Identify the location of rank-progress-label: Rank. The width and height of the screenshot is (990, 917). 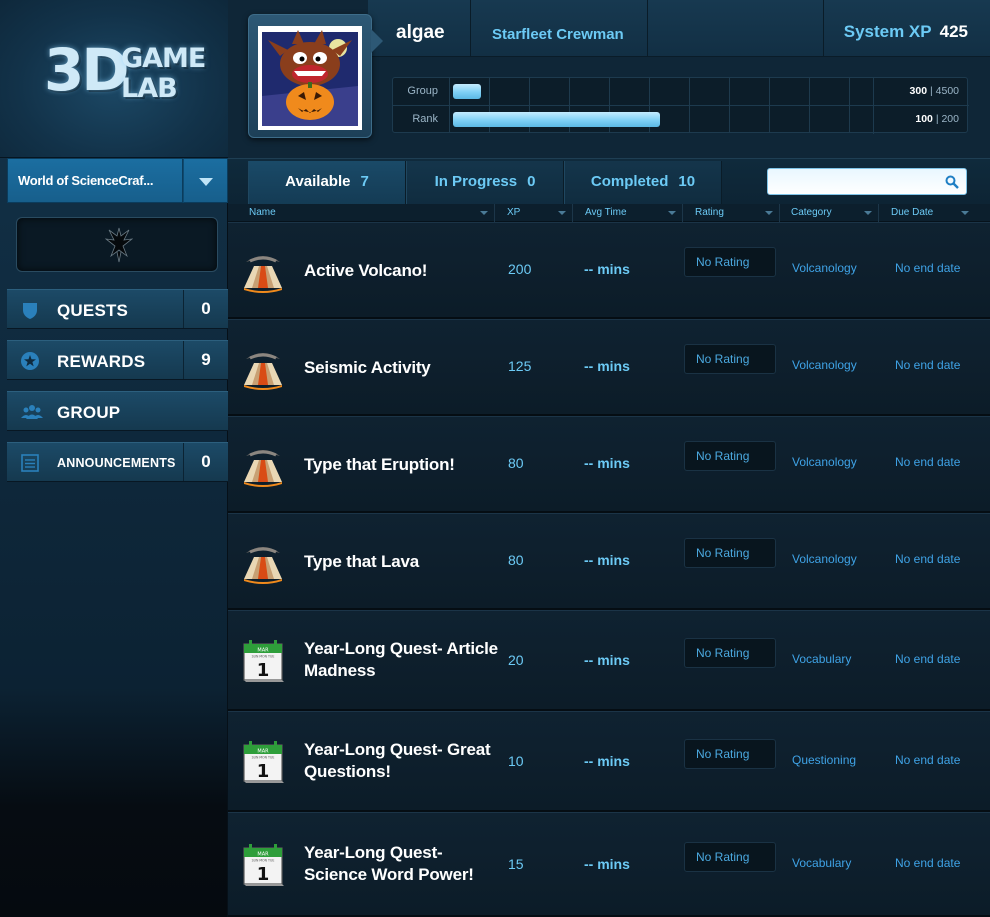
(425, 119).